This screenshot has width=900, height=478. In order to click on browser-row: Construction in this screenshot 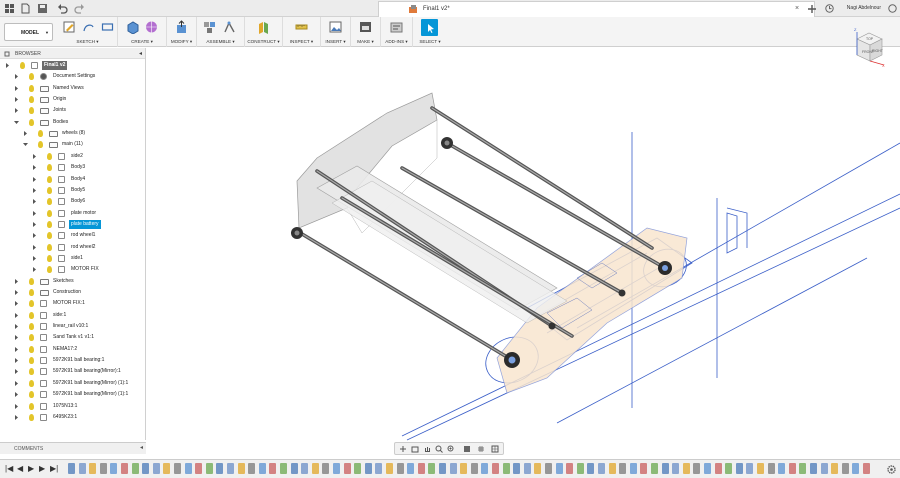, I will do `click(73, 293)`.